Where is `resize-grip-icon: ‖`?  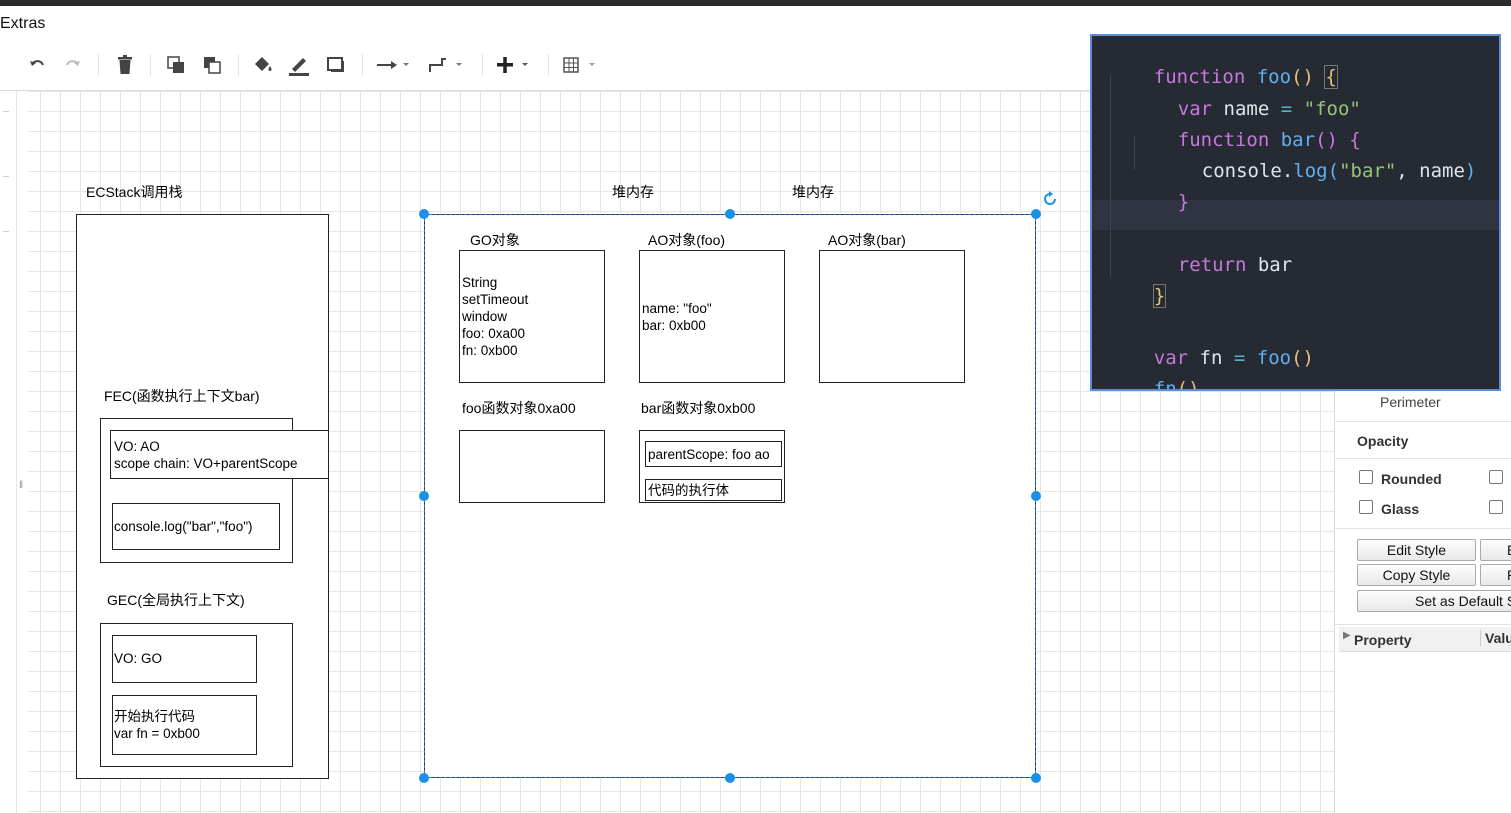 resize-grip-icon: ‖ is located at coordinates (21, 485).